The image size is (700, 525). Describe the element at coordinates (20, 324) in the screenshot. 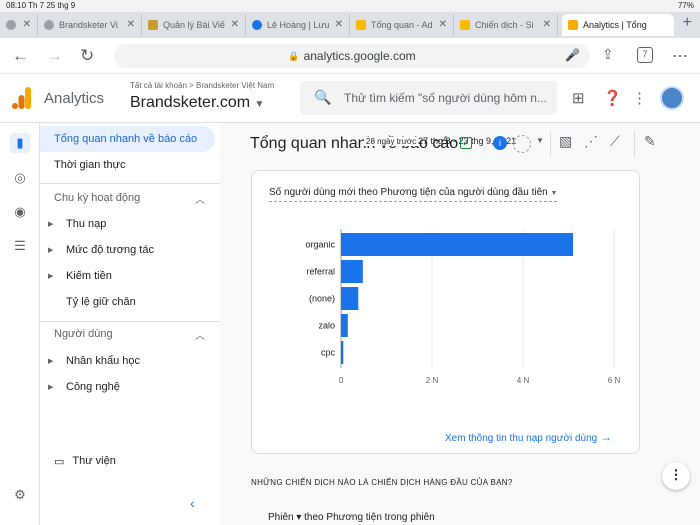

I see `left-rail: ▮ ◎ ◉ ☰ ⚙` at that location.